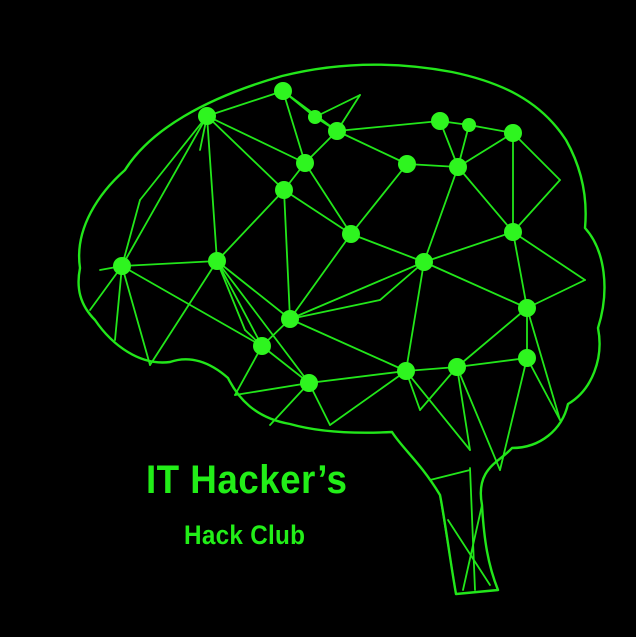 Image resolution: width=636 pixels, height=637 pixels. I want to click on club-subtitle: Hack Club, so click(245, 535).